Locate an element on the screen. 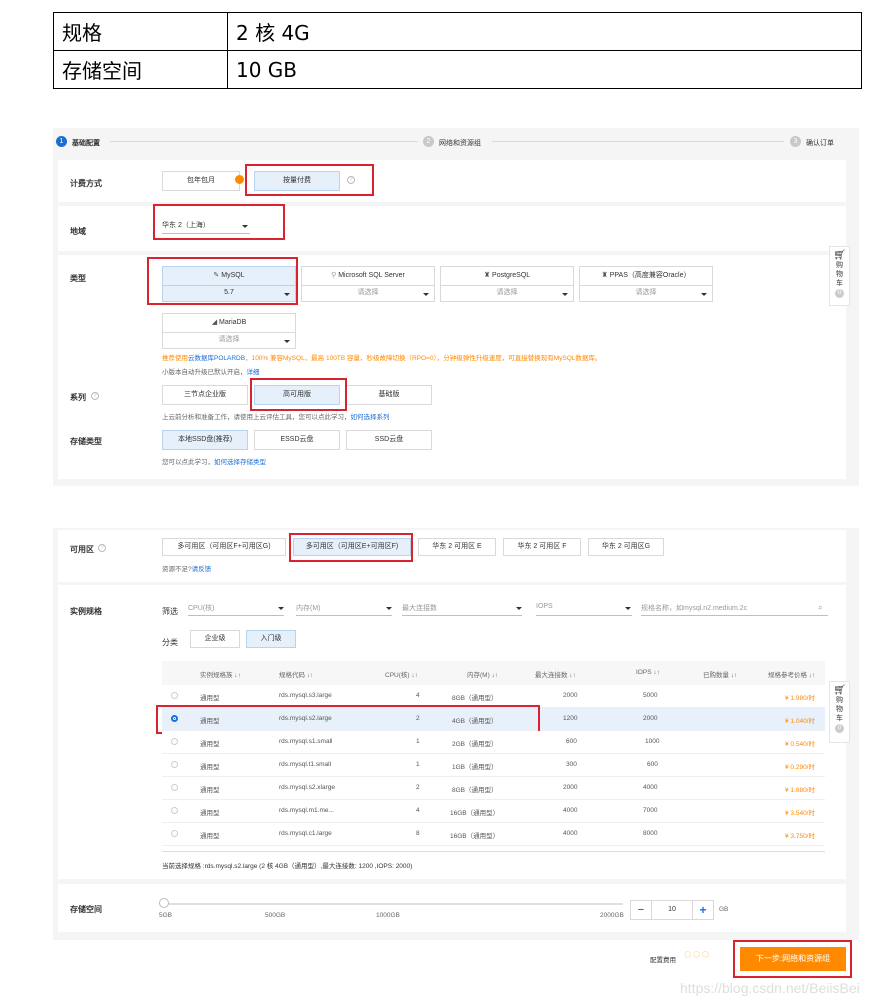 The image size is (895, 1004). column-header: 规格参考价格 ↓↑ is located at coordinates (791, 674).